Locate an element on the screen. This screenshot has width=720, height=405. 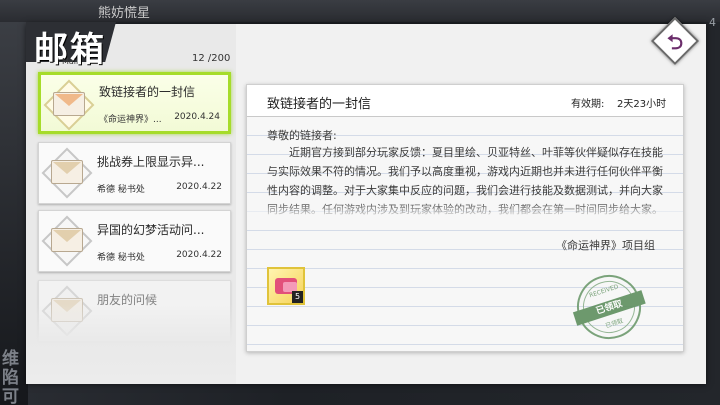
mail-content-title: 致链接者的一封信 is located at coordinates (319, 104).